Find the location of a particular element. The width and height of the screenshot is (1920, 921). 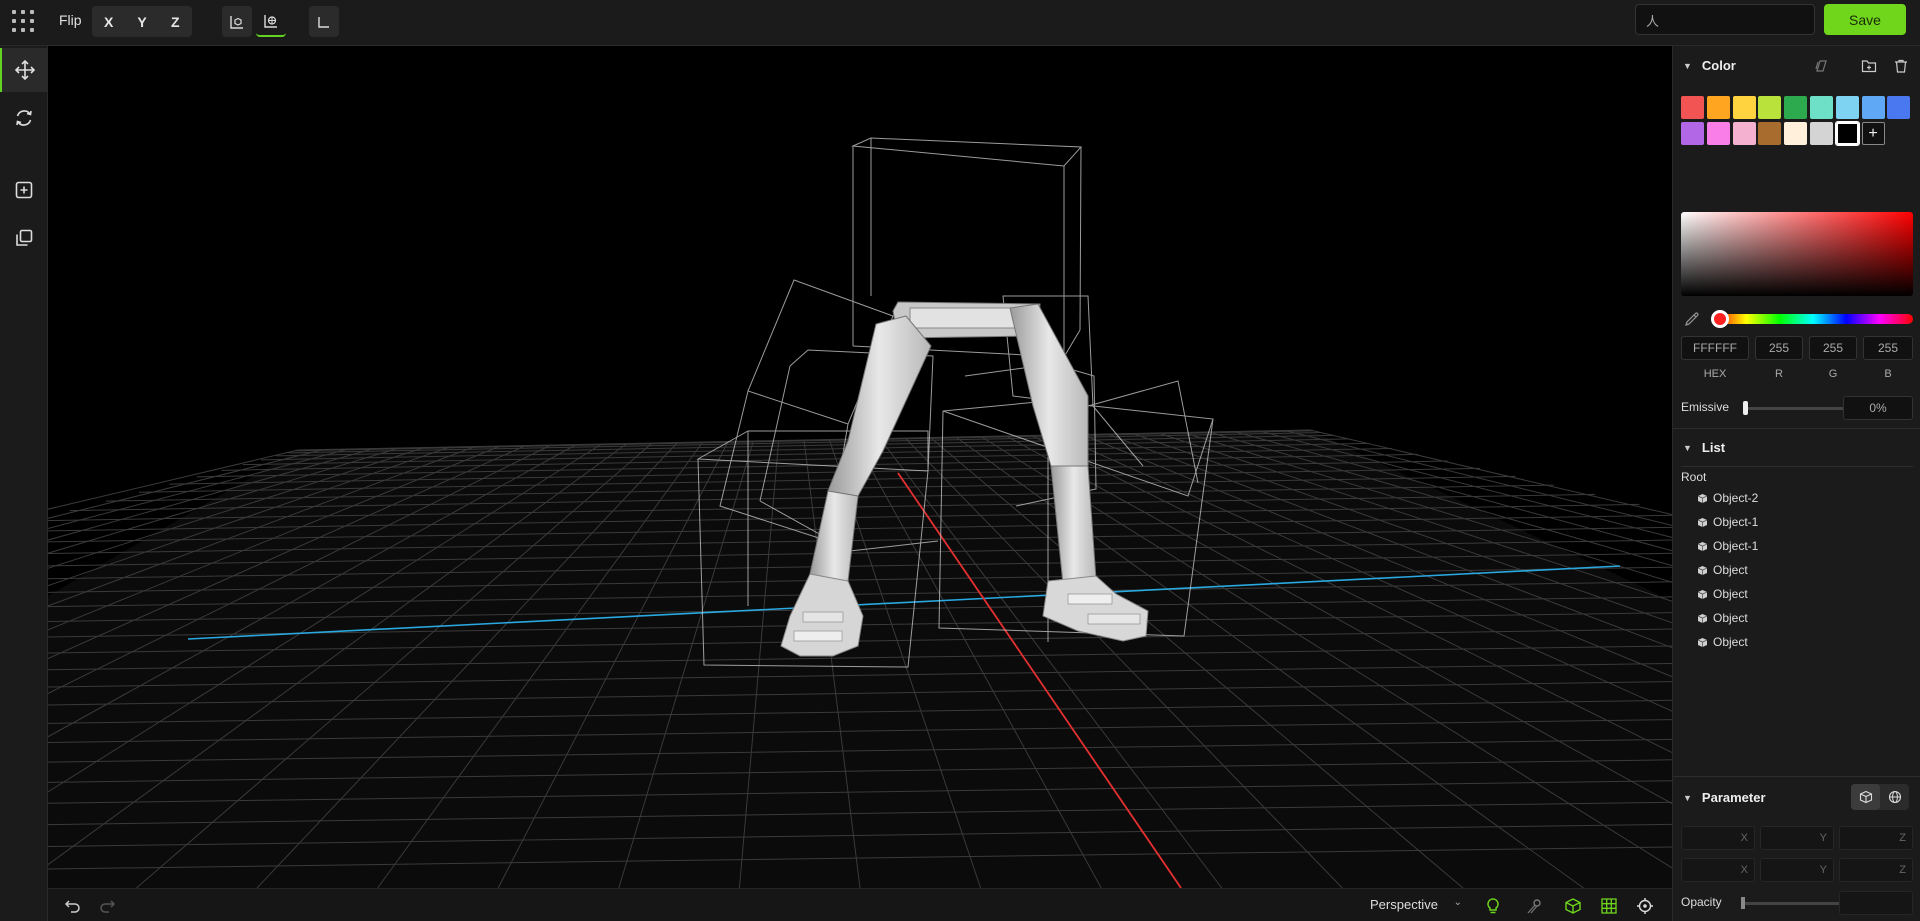

list-item-label: Object is located at coordinates (1730, 618).